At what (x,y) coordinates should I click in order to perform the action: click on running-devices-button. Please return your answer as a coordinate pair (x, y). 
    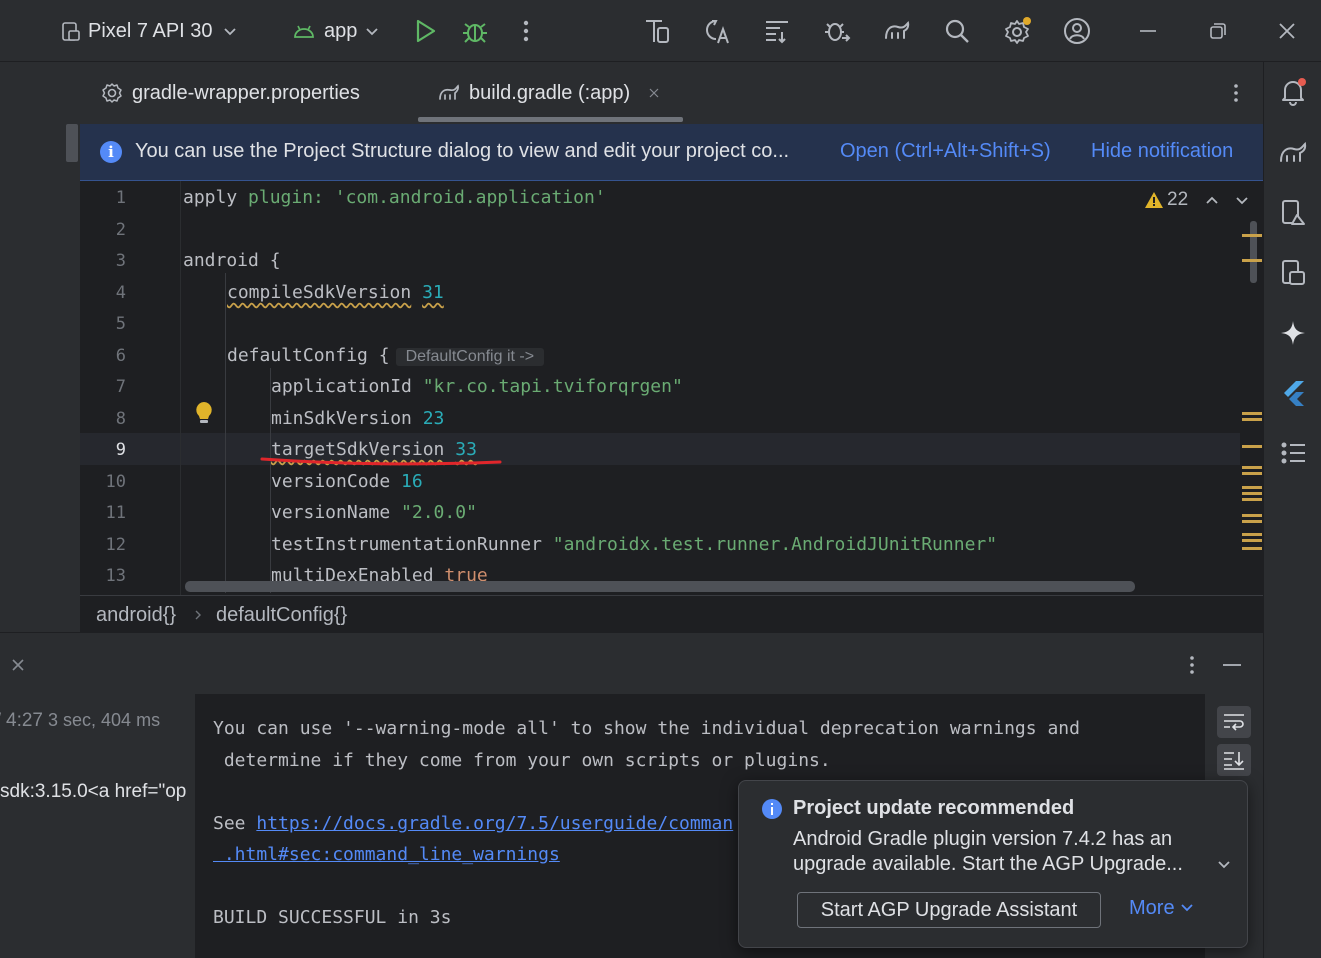
    Looking at the image, I should click on (1293, 273).